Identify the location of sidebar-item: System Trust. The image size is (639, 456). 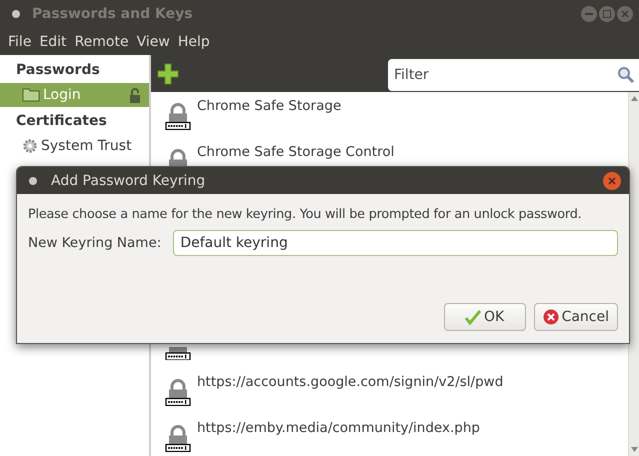
(74, 146).